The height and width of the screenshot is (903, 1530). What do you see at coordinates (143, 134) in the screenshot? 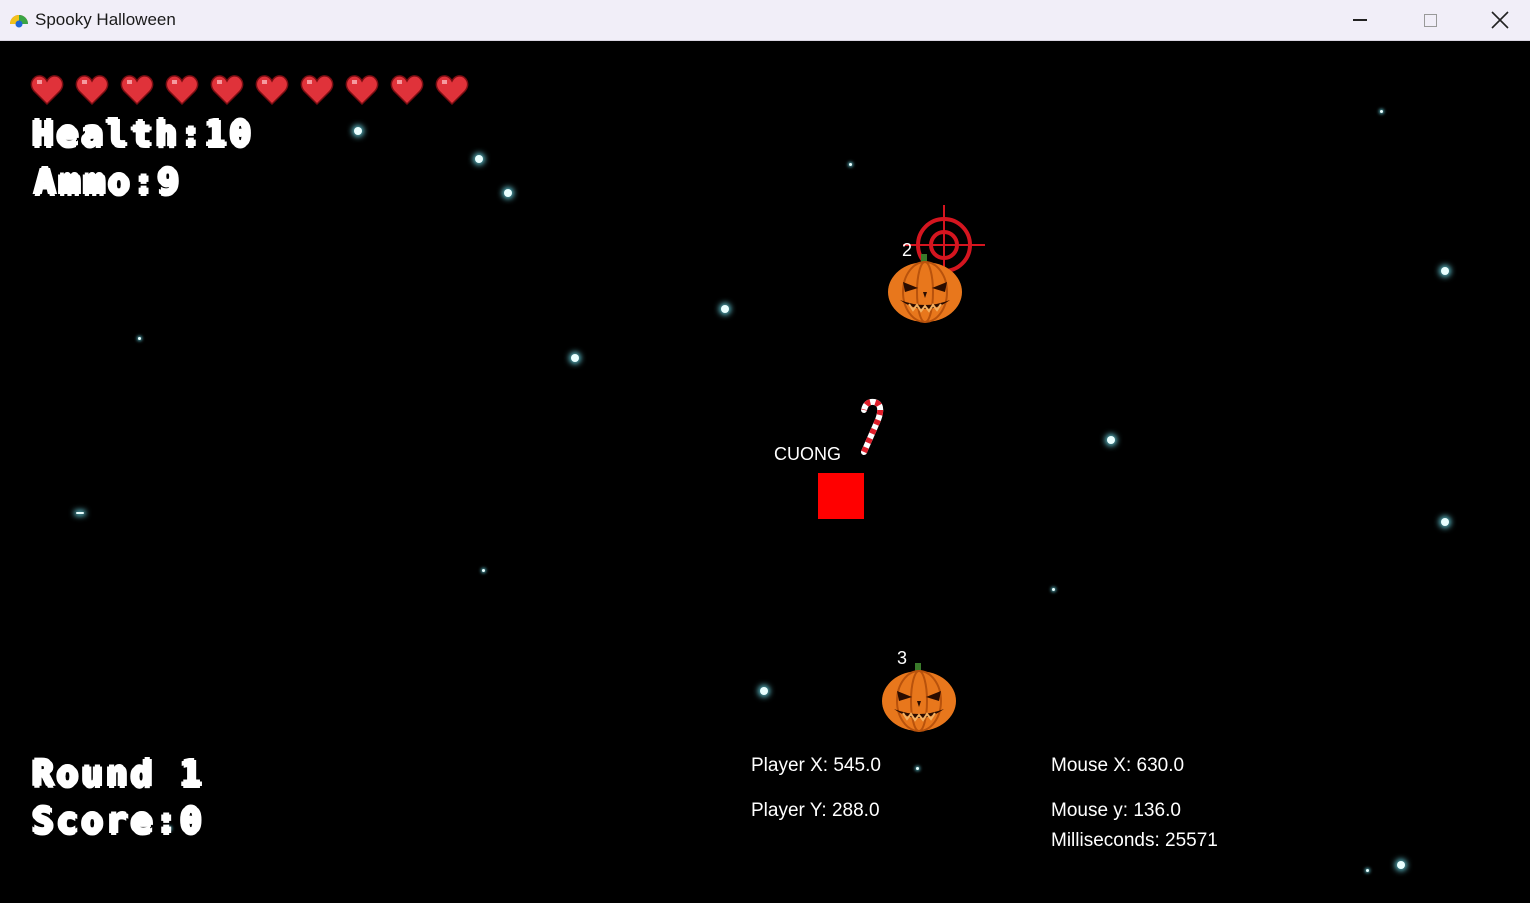
I see `health-label: Health:10` at bounding box center [143, 134].